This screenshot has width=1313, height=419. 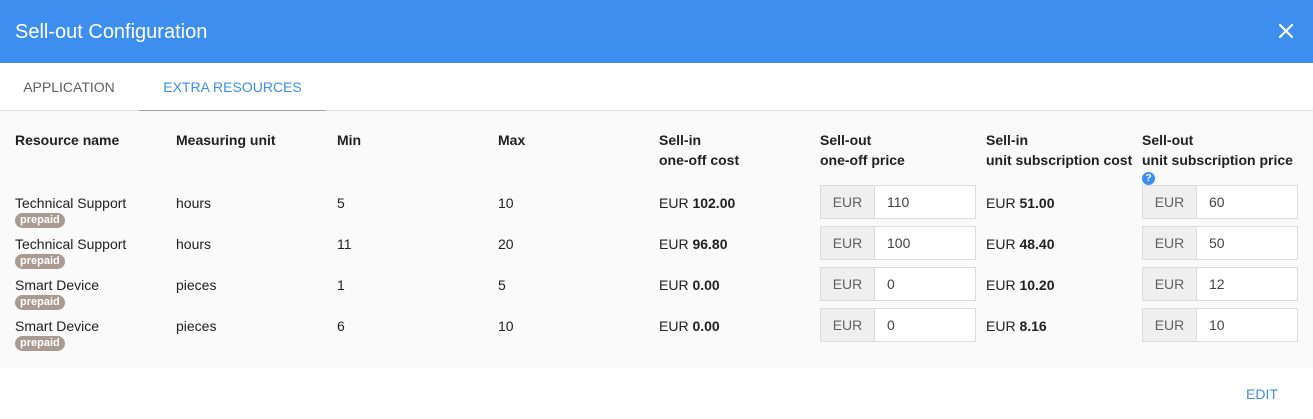 I want to click on tab-application: APPLICATION, so click(x=69, y=87).